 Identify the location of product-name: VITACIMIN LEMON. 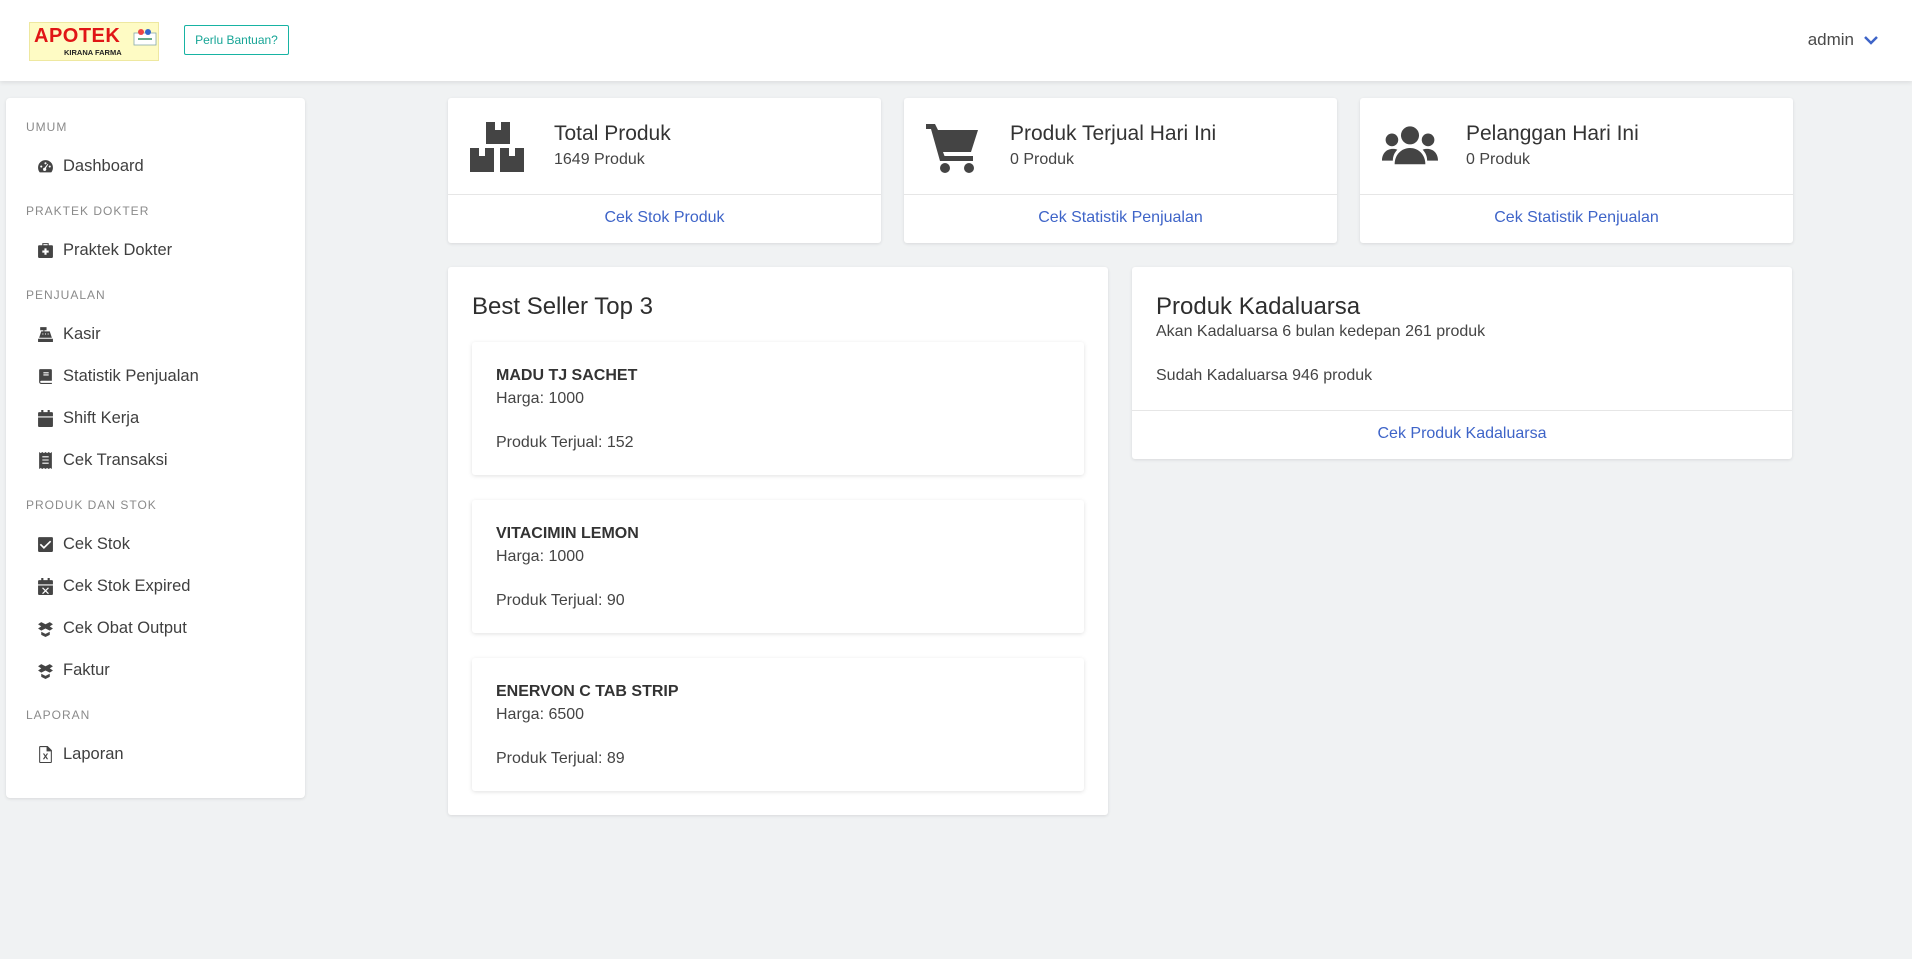
(567, 533).